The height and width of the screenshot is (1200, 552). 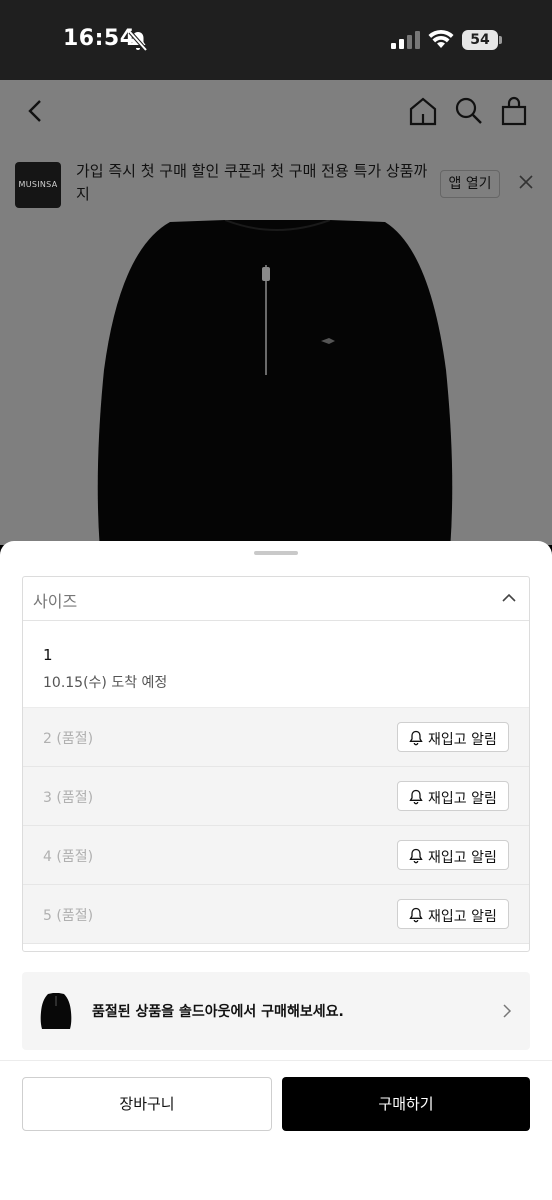 What do you see at coordinates (99, 38) in the screenshot?
I see `status-time: 16:54` at bounding box center [99, 38].